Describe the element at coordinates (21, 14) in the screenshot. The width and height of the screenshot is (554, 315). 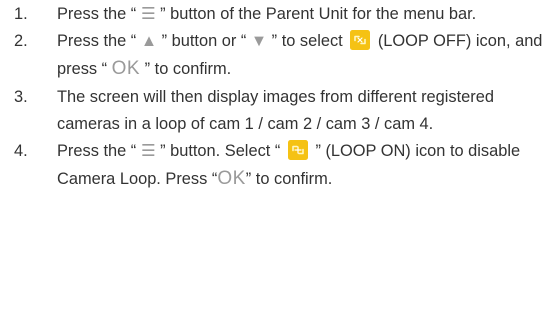
I see `step-number: 1.` at that location.